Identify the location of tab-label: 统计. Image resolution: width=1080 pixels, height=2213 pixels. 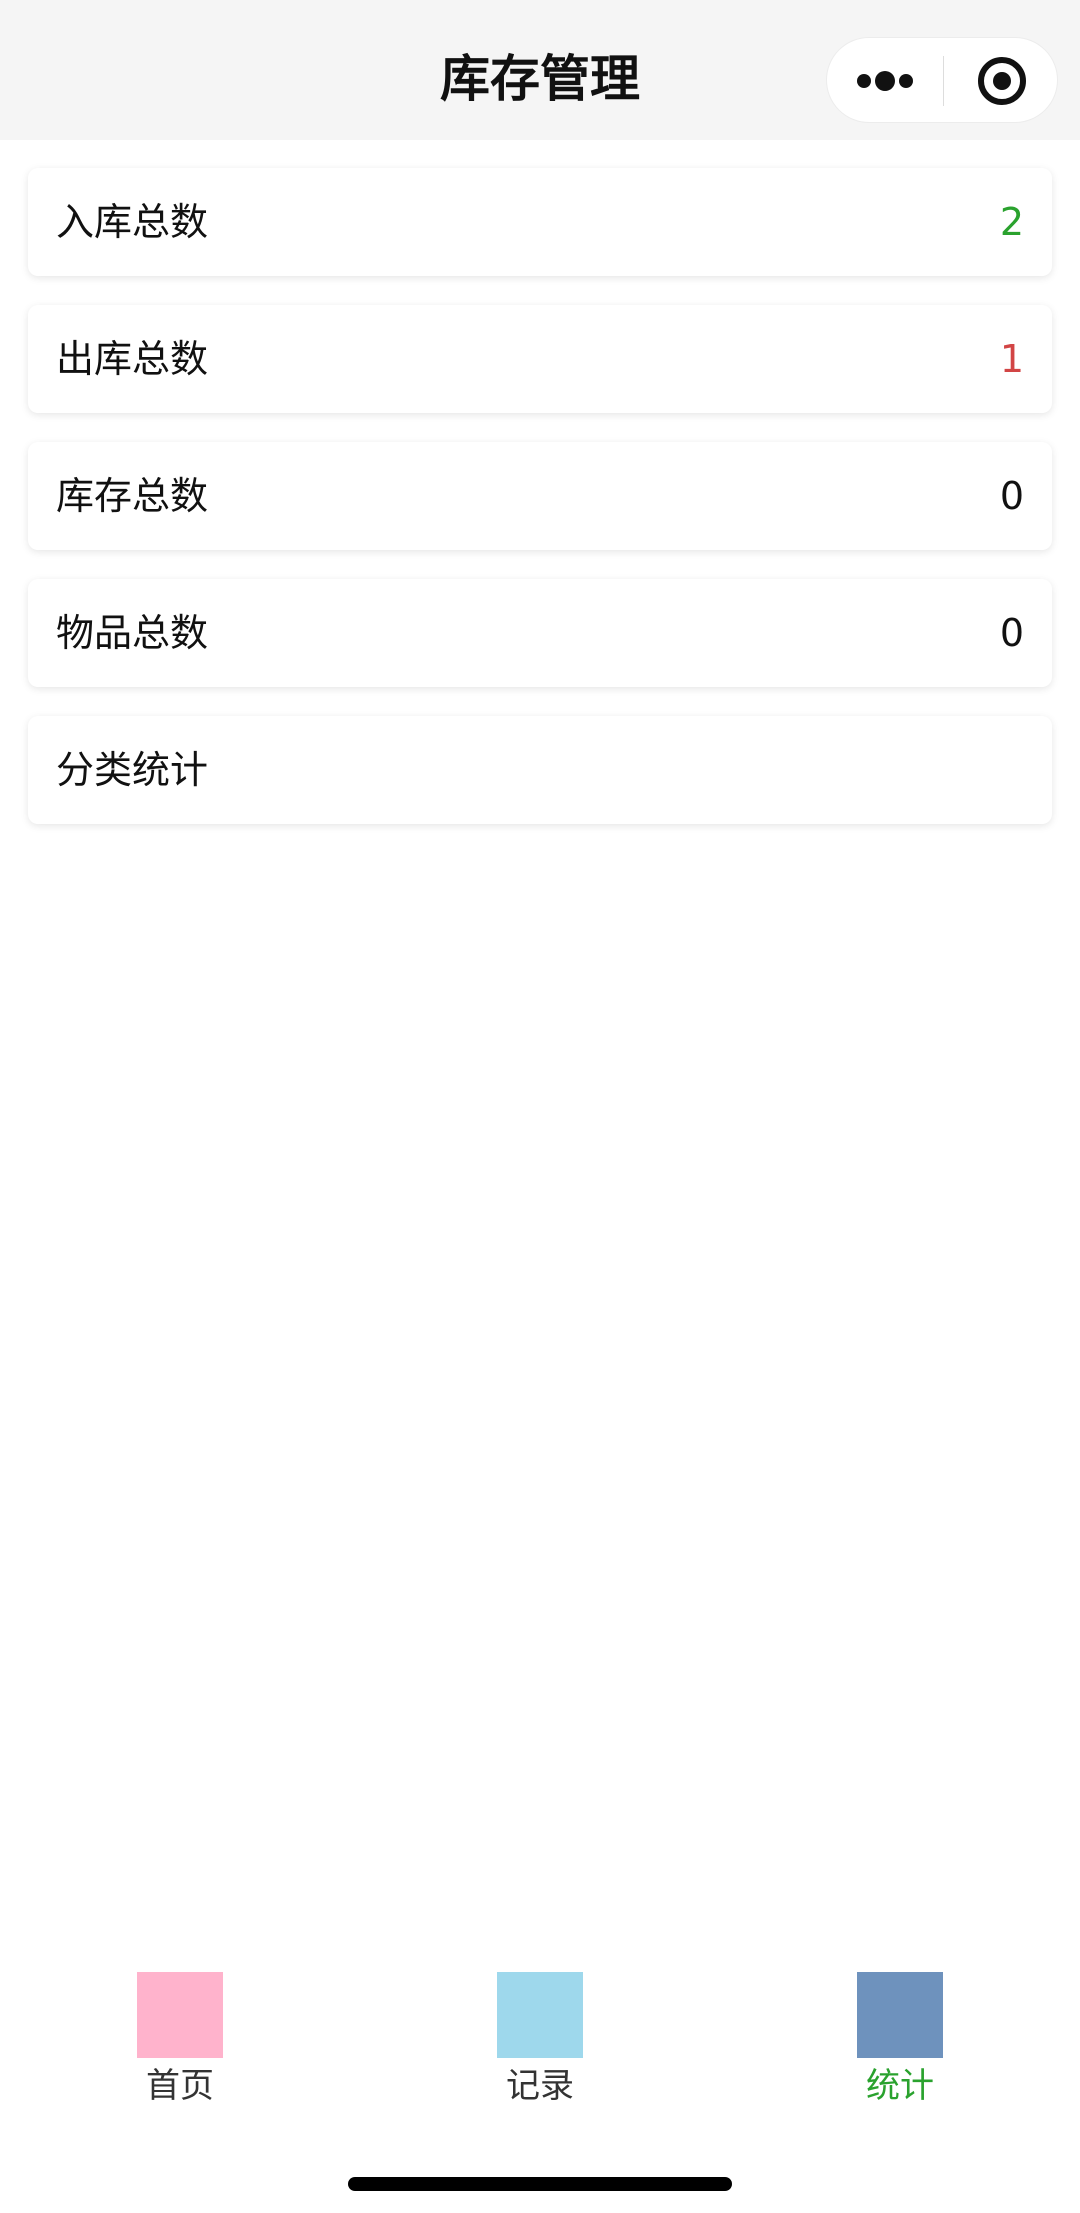
(900, 2086).